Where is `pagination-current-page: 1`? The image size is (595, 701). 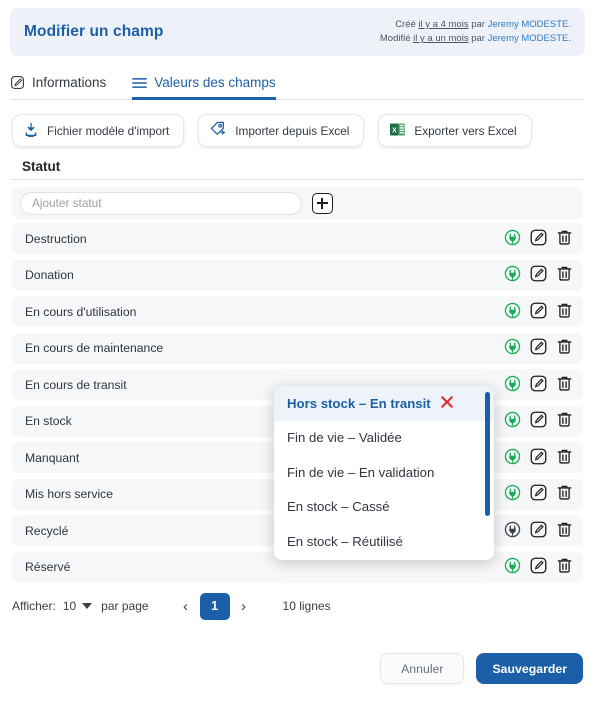
pagination-current-page: 1 is located at coordinates (214, 606).